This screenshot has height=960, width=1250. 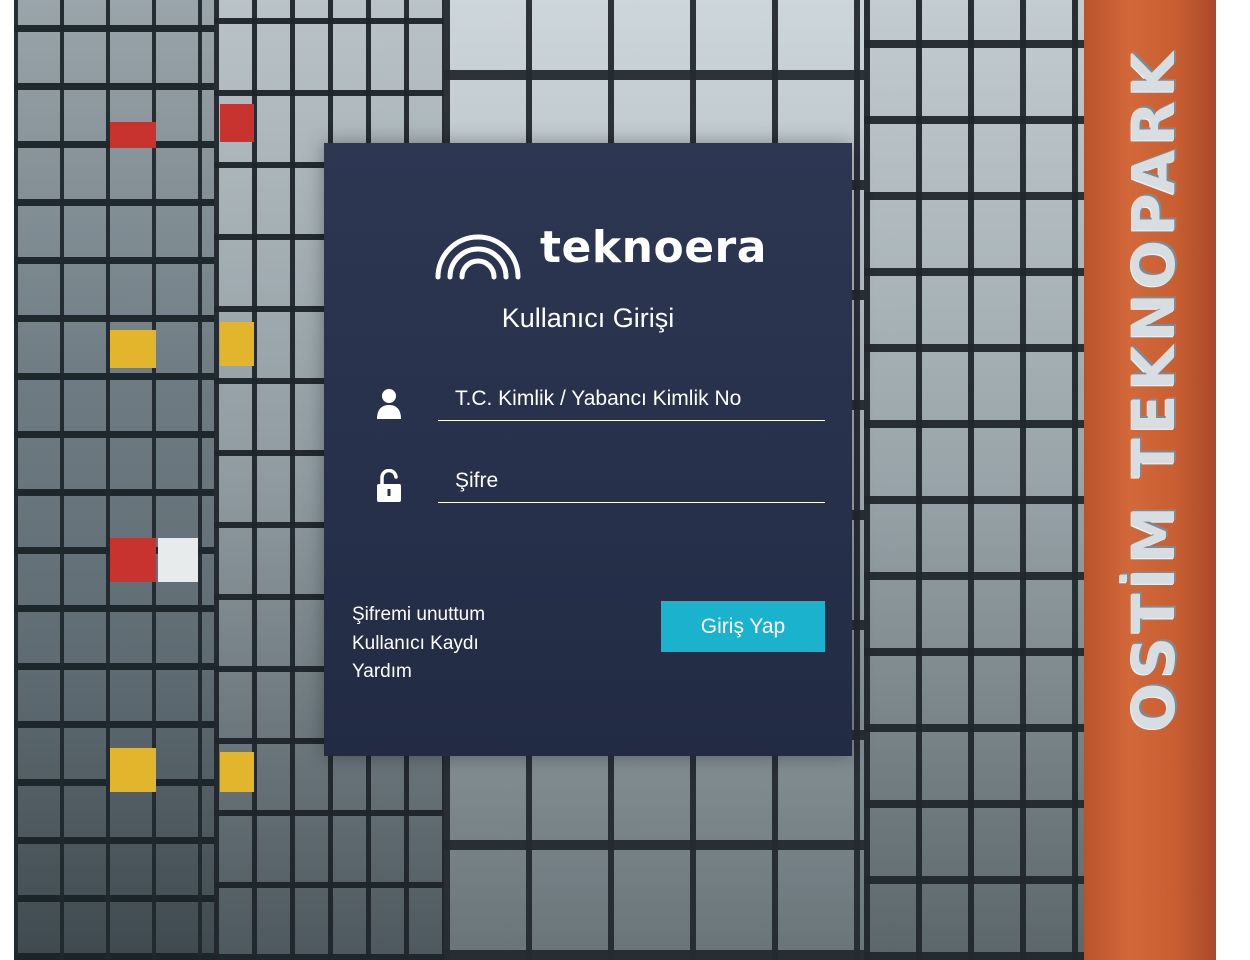 I want to click on register-link: Kullanıcı Kaydı, so click(x=418, y=644).